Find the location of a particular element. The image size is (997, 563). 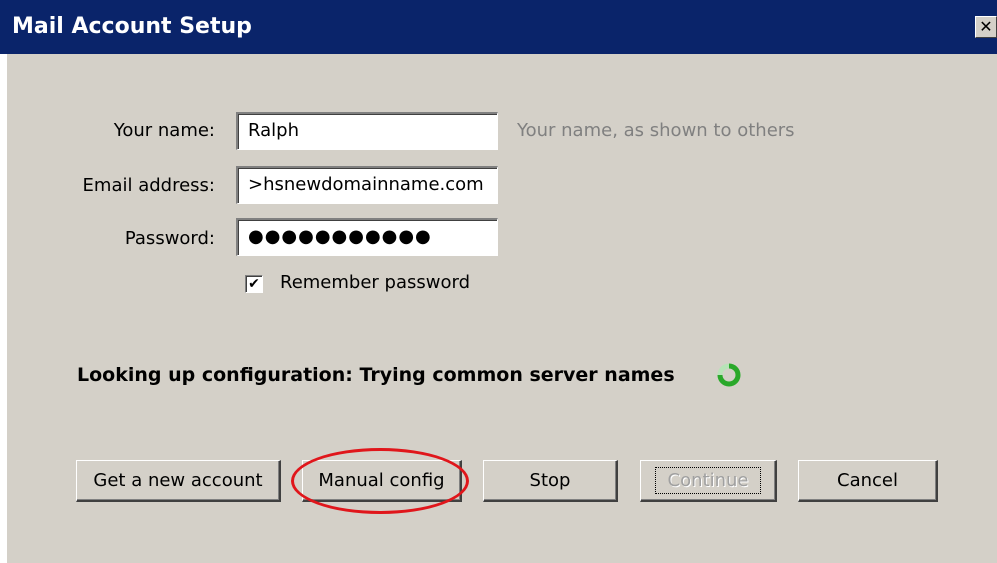

manual-config-label: Manual config is located at coordinates (381, 480).